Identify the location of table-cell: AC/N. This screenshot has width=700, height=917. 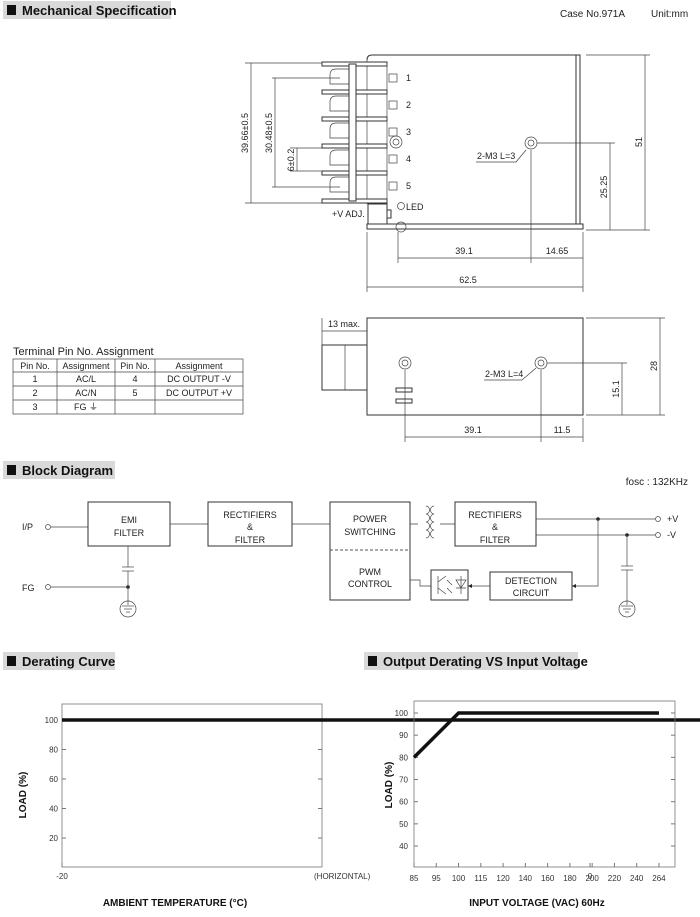
(86, 393).